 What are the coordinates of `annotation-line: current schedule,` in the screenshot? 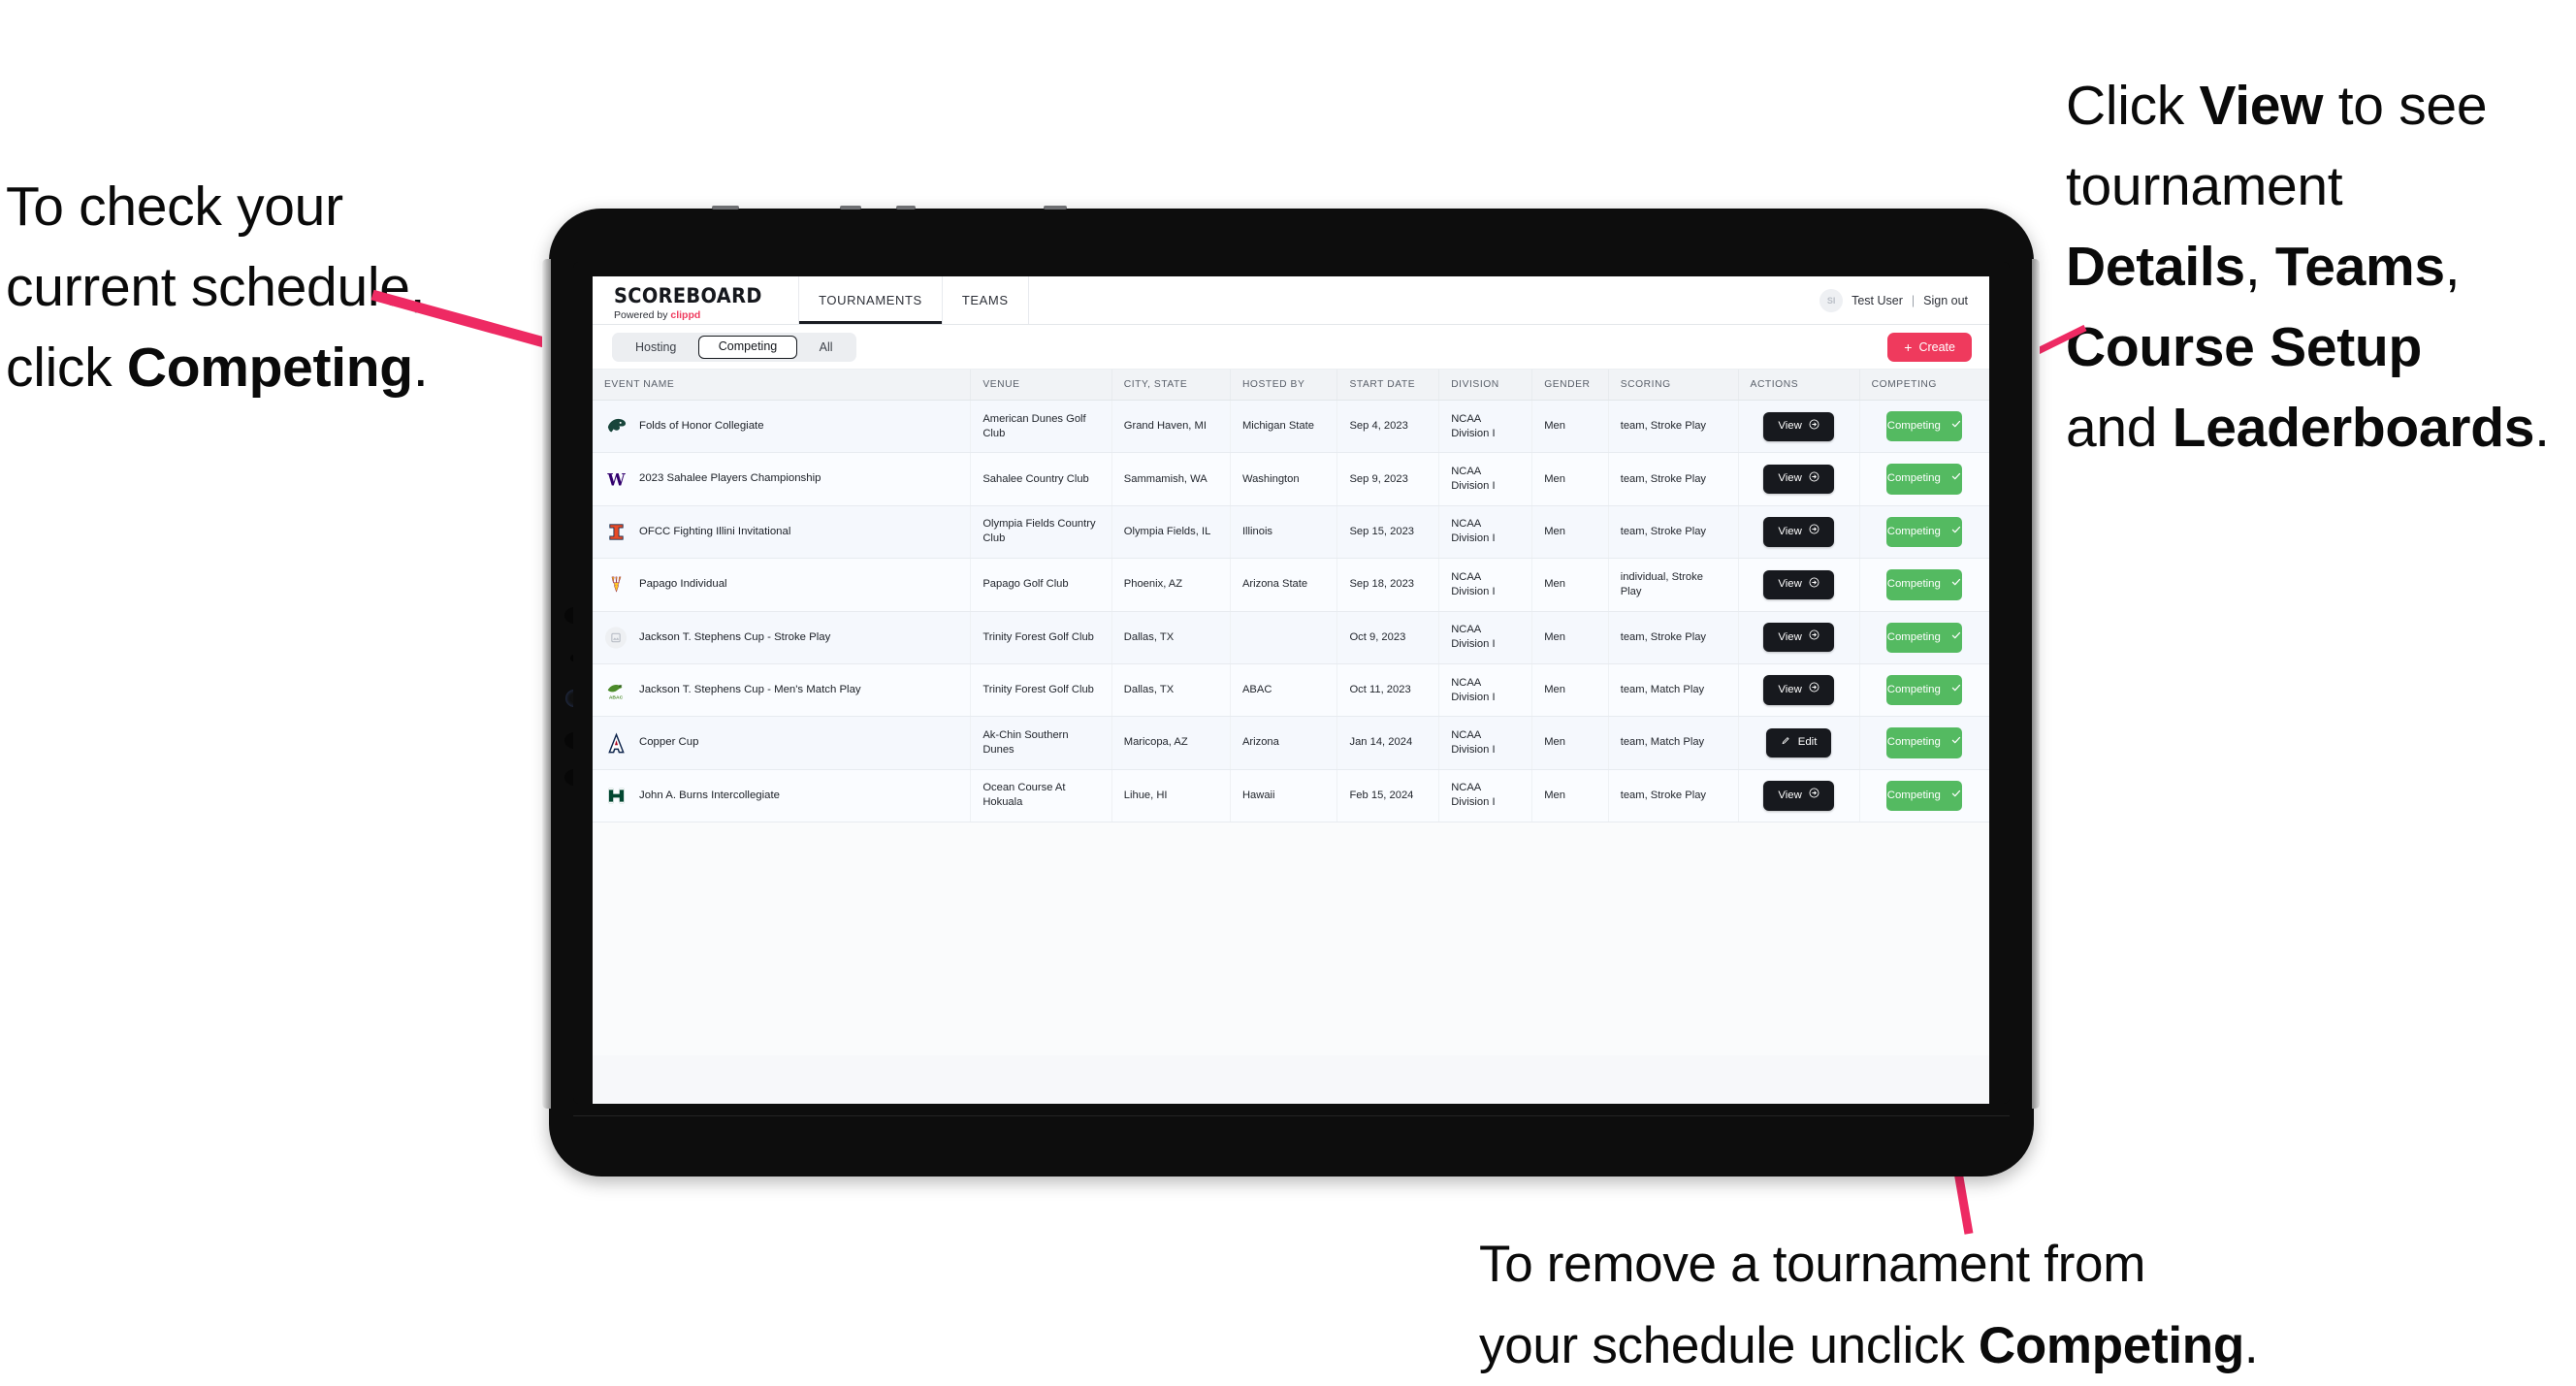 It's located at (216, 287).